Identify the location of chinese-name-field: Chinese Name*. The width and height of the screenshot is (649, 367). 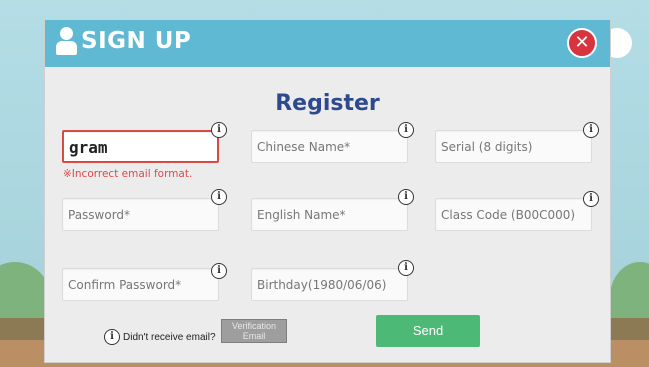
(329, 146).